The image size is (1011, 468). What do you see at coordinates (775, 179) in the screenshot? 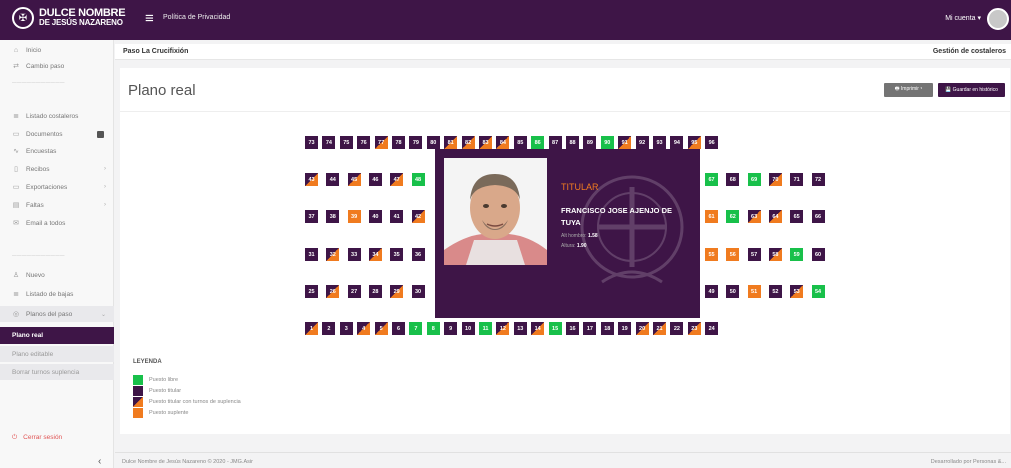
I see `seat-70: 70` at bounding box center [775, 179].